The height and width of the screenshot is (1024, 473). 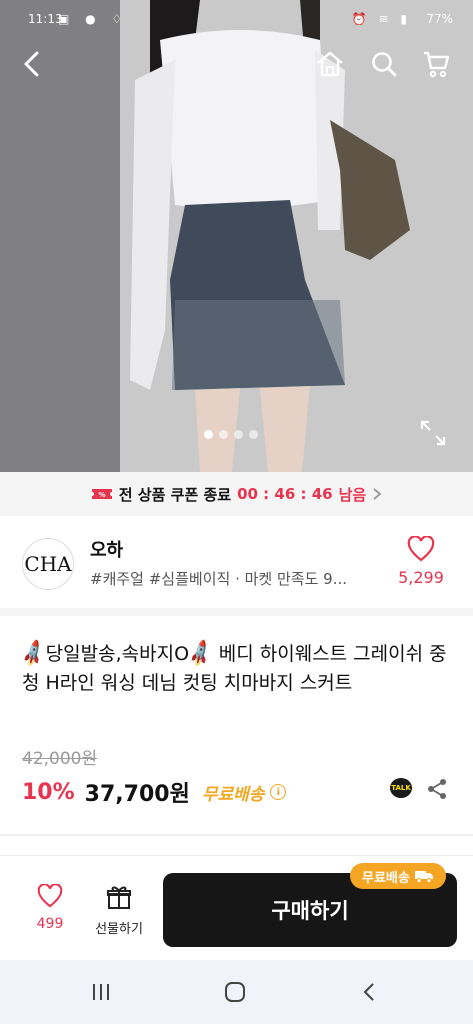 I want to click on seller-name: 오하, so click(x=106, y=549).